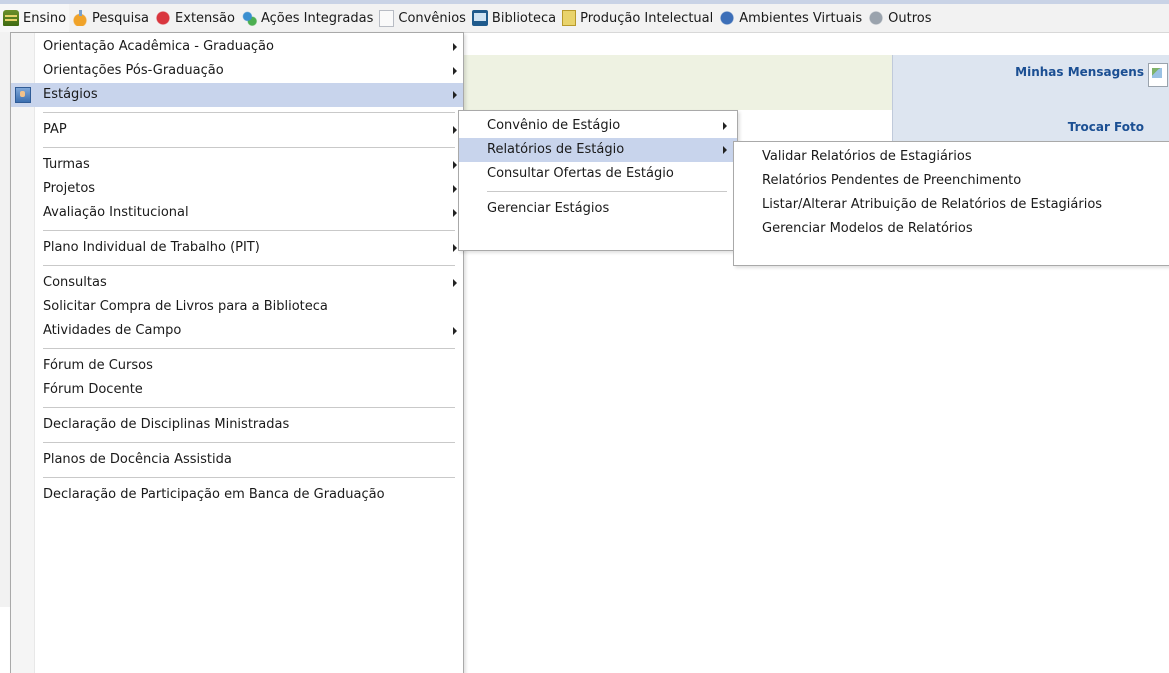 The height and width of the screenshot is (673, 1169). What do you see at coordinates (1158, 75) in the screenshot?
I see `user-photo-image` at bounding box center [1158, 75].